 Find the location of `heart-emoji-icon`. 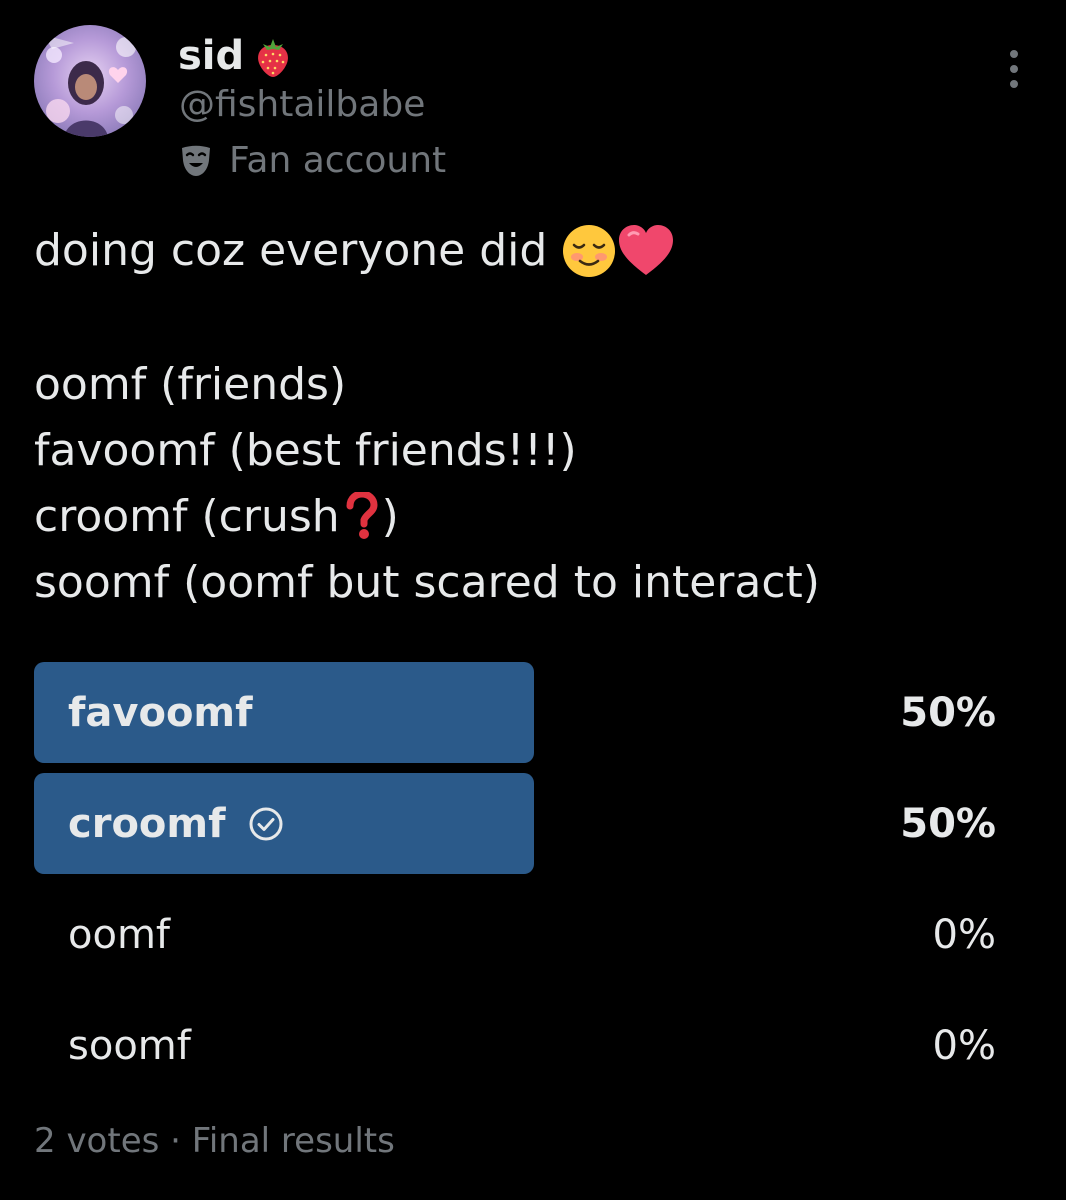

heart-emoji-icon is located at coordinates (646, 250).